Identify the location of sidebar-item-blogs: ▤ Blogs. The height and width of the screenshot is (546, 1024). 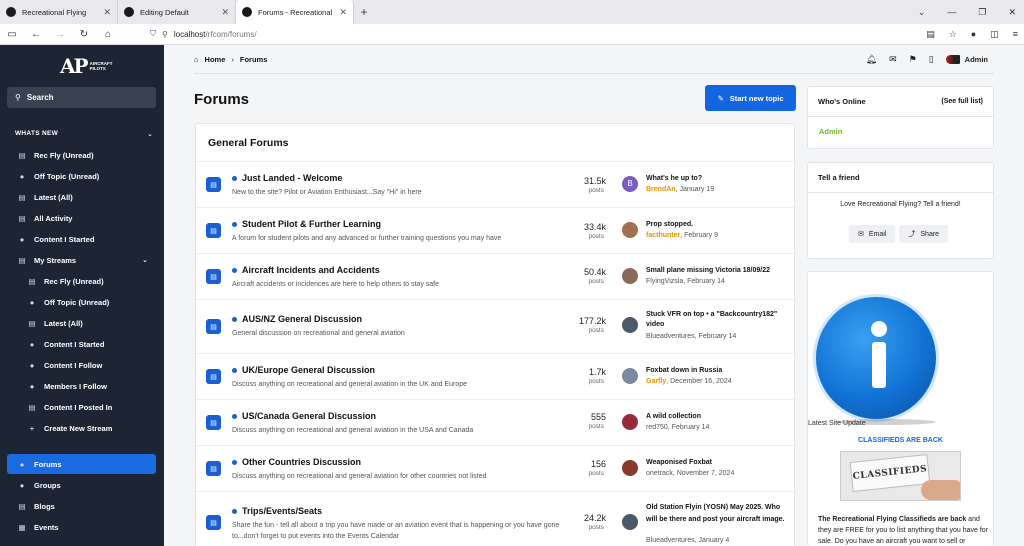
(81, 506).